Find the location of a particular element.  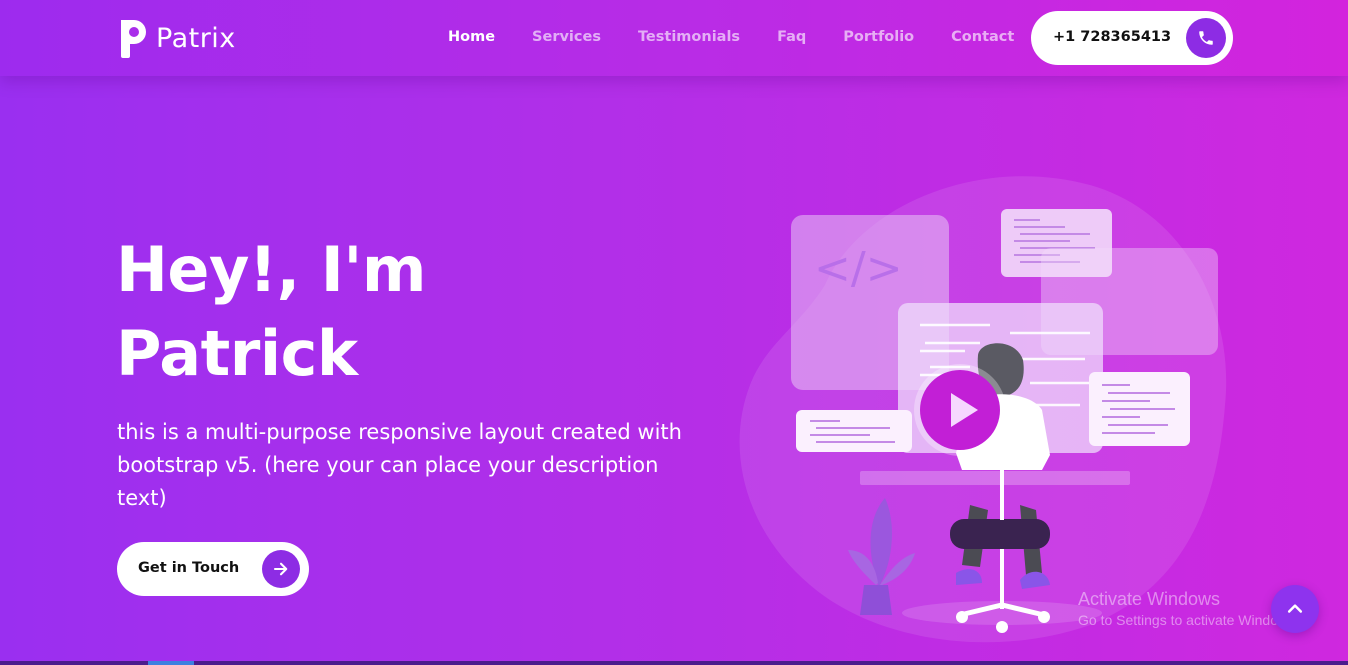

hero-title-line1: Hey!, I'm is located at coordinates (271, 269).